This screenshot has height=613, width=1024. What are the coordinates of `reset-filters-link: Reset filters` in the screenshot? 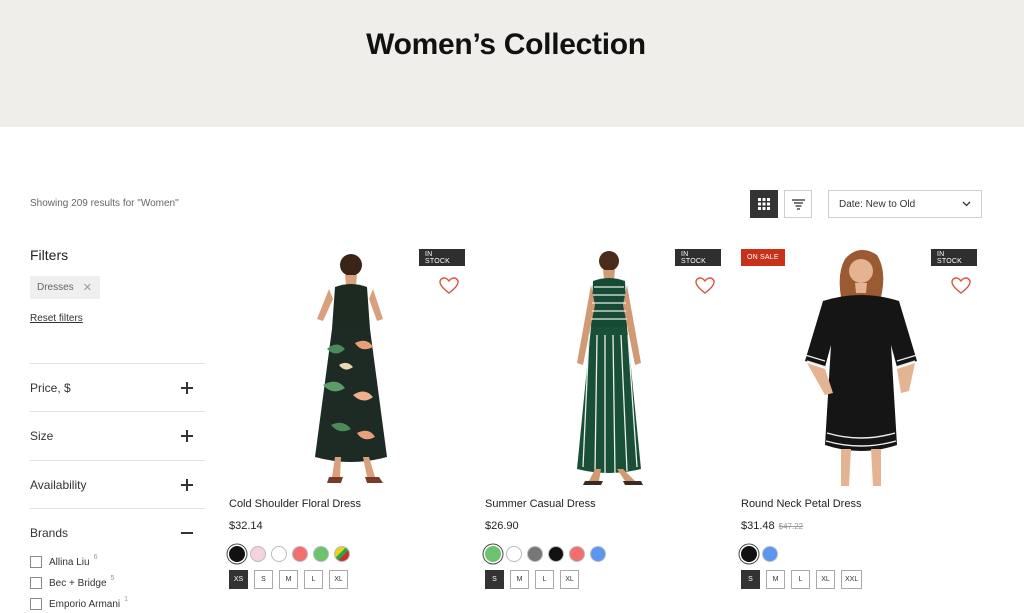 It's located at (56, 318).